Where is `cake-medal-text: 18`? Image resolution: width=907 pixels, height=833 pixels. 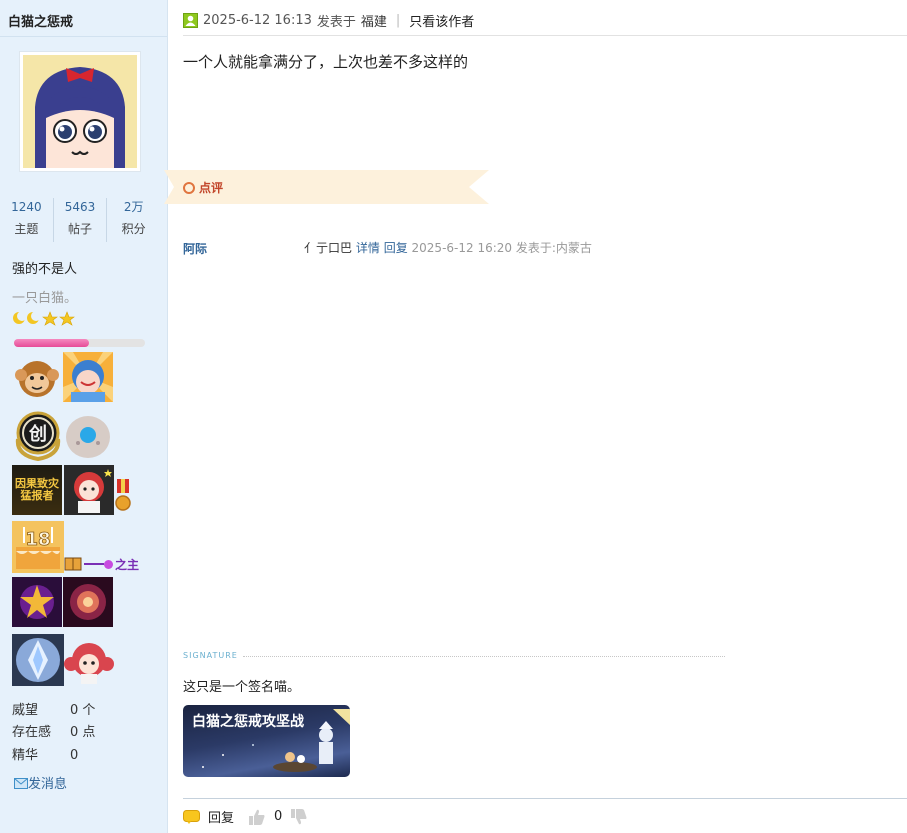 cake-medal-text: 18 is located at coordinates (37, 539).